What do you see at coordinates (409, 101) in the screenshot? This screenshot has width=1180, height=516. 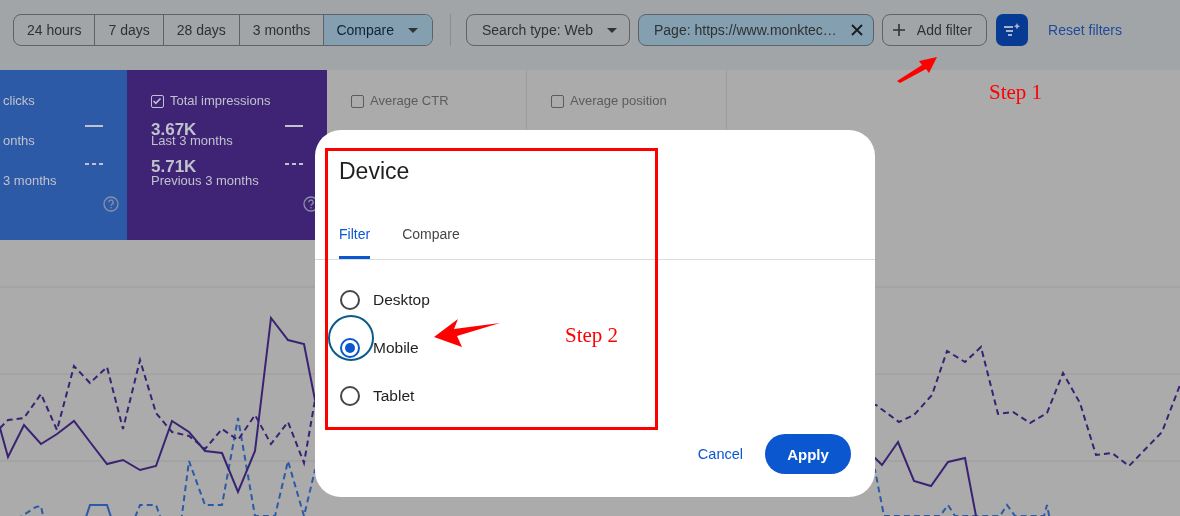 I see `metric-label: Average CTR` at bounding box center [409, 101].